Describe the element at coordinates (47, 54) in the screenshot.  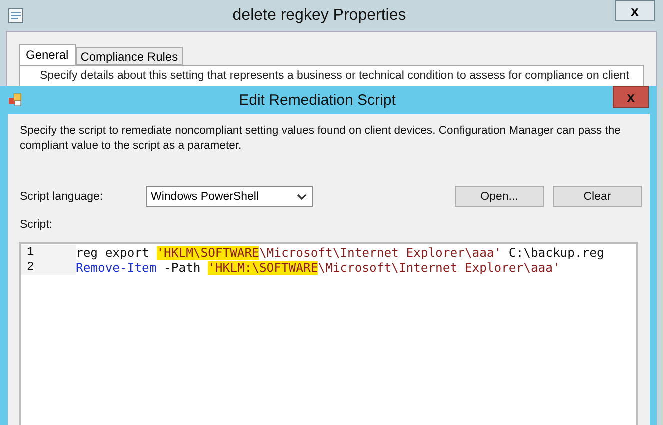
I see `tab: General` at that location.